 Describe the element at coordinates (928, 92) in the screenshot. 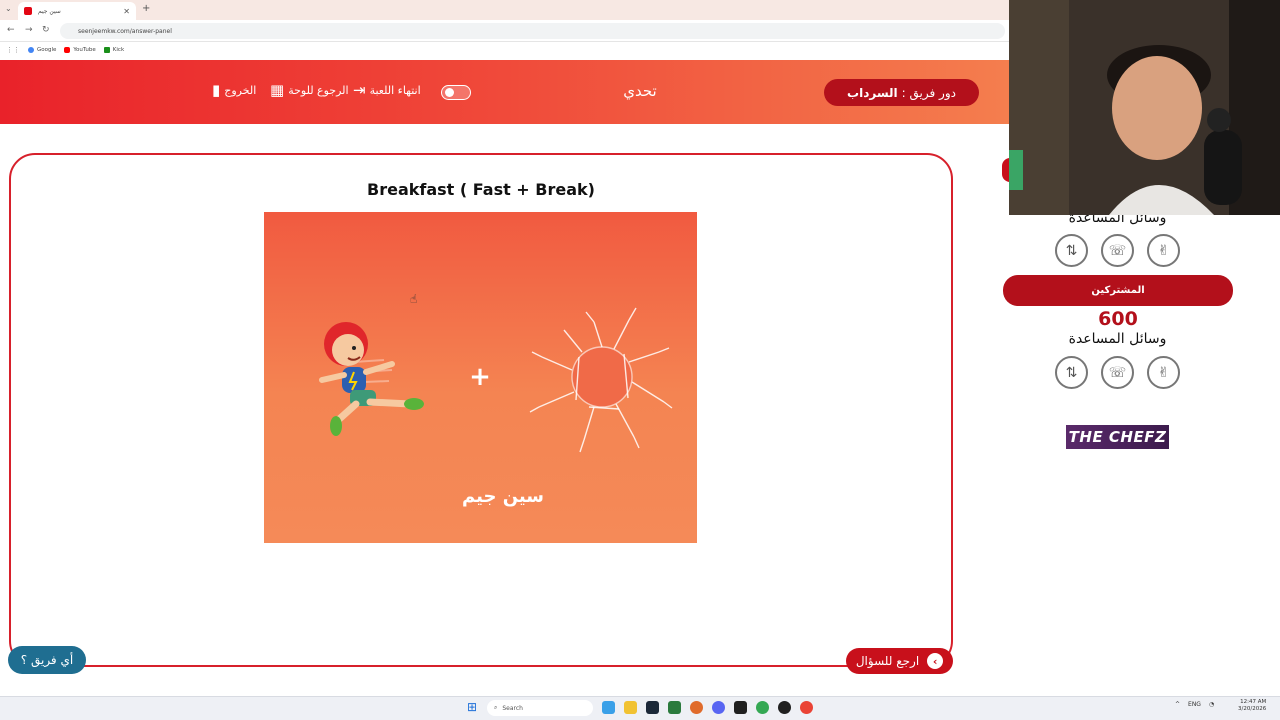

I see `team-turn-prefix: دور فريق :` at that location.